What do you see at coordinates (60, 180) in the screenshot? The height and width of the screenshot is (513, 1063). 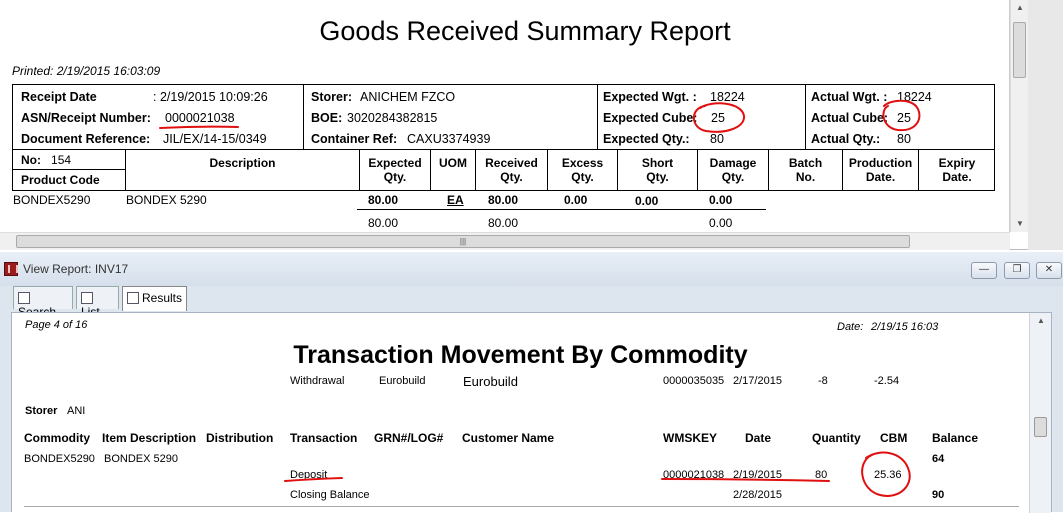 I see `product-code-header: Product Code` at bounding box center [60, 180].